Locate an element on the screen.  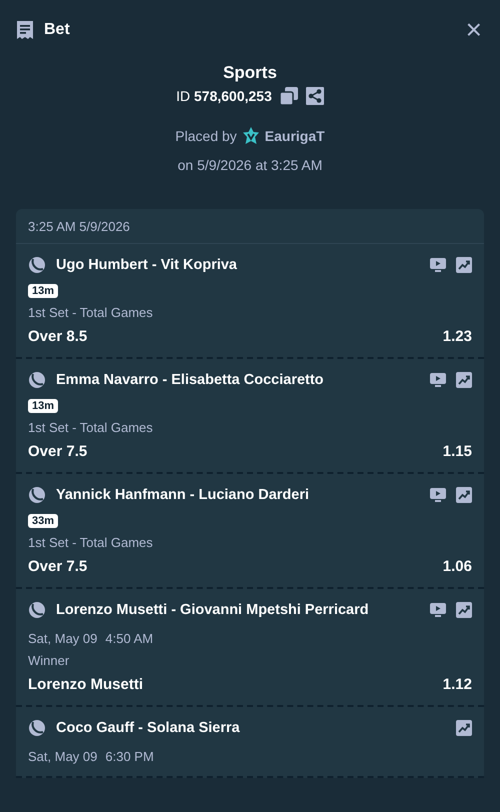
bet-type-title: Sports is located at coordinates (250, 73).